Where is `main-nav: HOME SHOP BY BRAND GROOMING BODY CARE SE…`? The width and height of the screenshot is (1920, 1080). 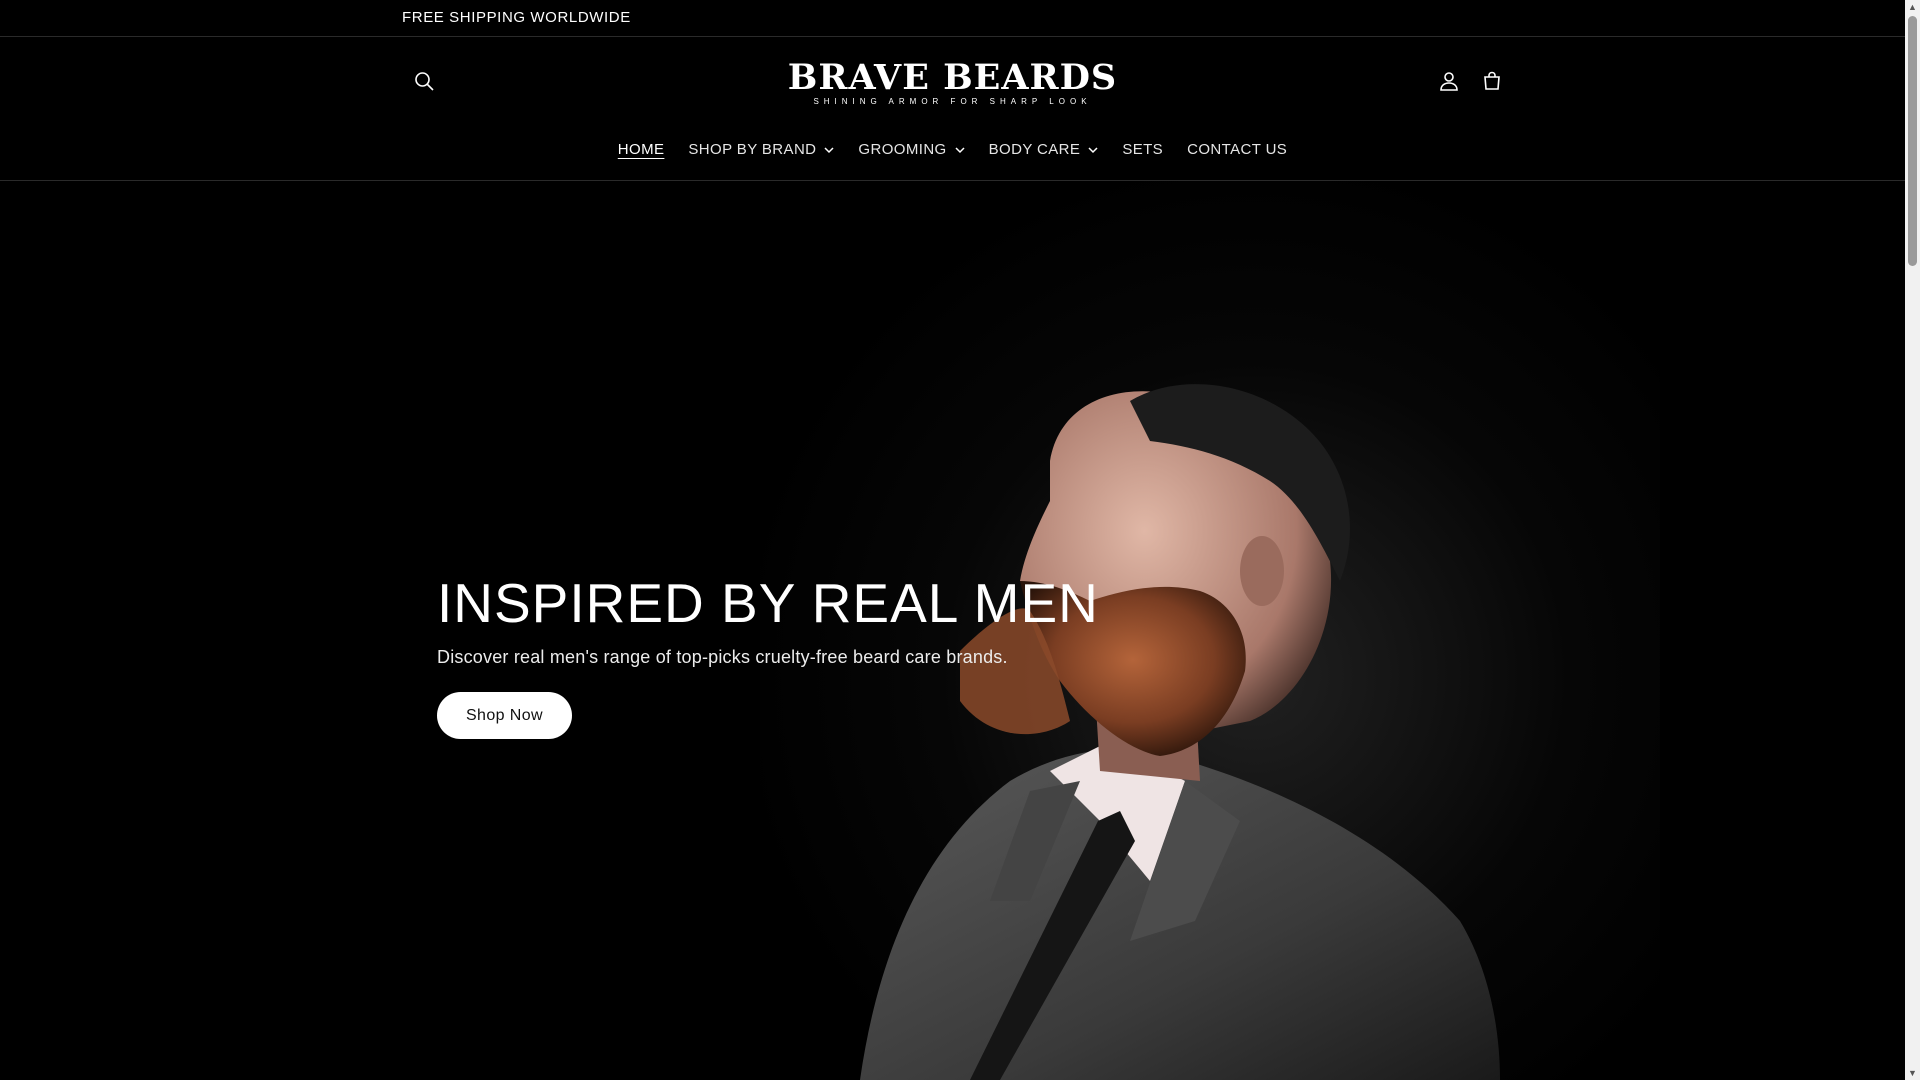 main-nav: HOME SHOP BY BRAND GROOMING BODY CARE SE… is located at coordinates (952, 149).